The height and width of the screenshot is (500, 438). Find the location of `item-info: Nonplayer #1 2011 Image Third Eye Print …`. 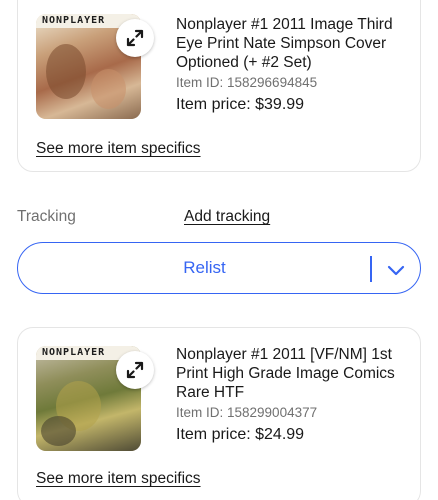

item-info: Nonplayer #1 2011 Image Third Eye Print … is located at coordinates (292, 65).